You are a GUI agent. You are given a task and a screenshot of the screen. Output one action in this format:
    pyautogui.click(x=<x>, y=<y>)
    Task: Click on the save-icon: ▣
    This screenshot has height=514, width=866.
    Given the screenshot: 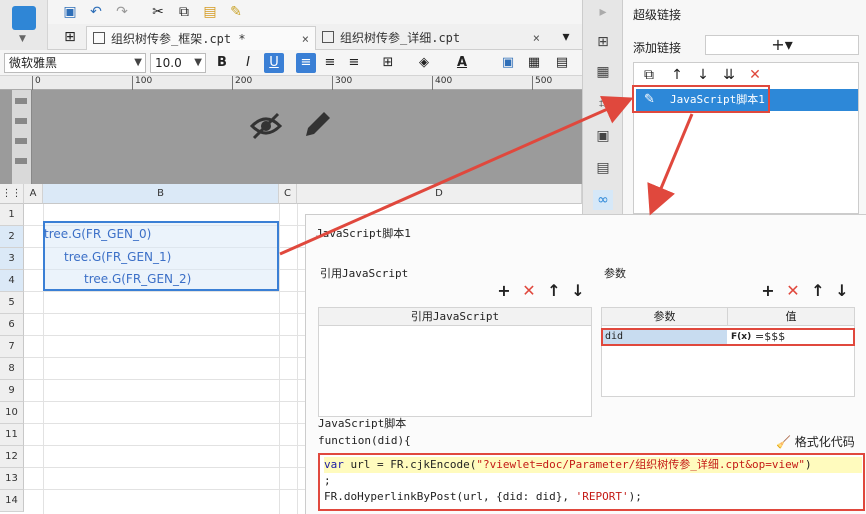 What is the action you would take?
    pyautogui.click(x=70, y=12)
    